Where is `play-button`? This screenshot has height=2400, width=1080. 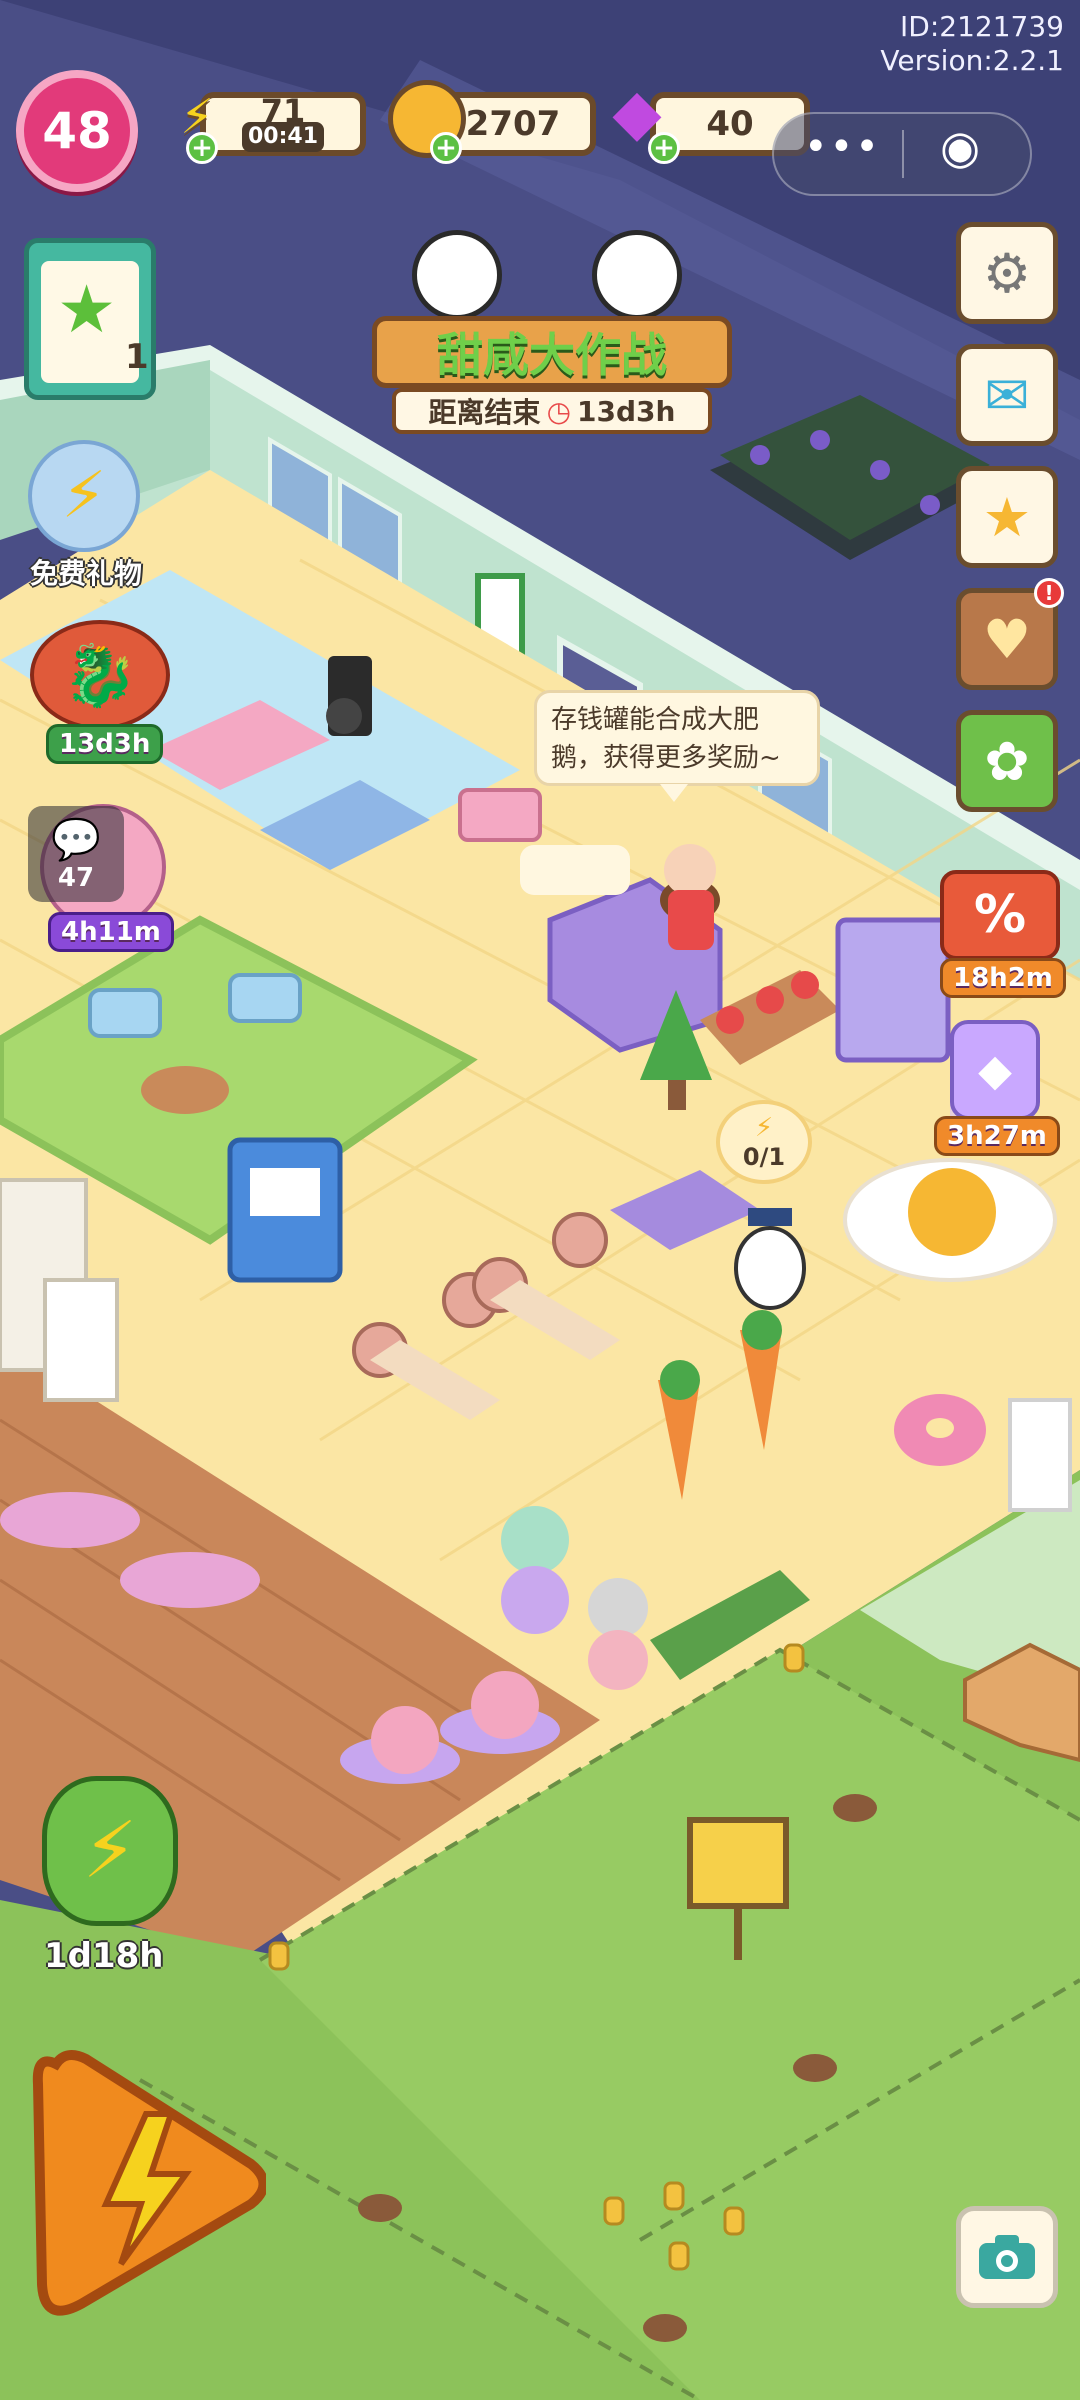
play-button is located at coordinates (147, 2184).